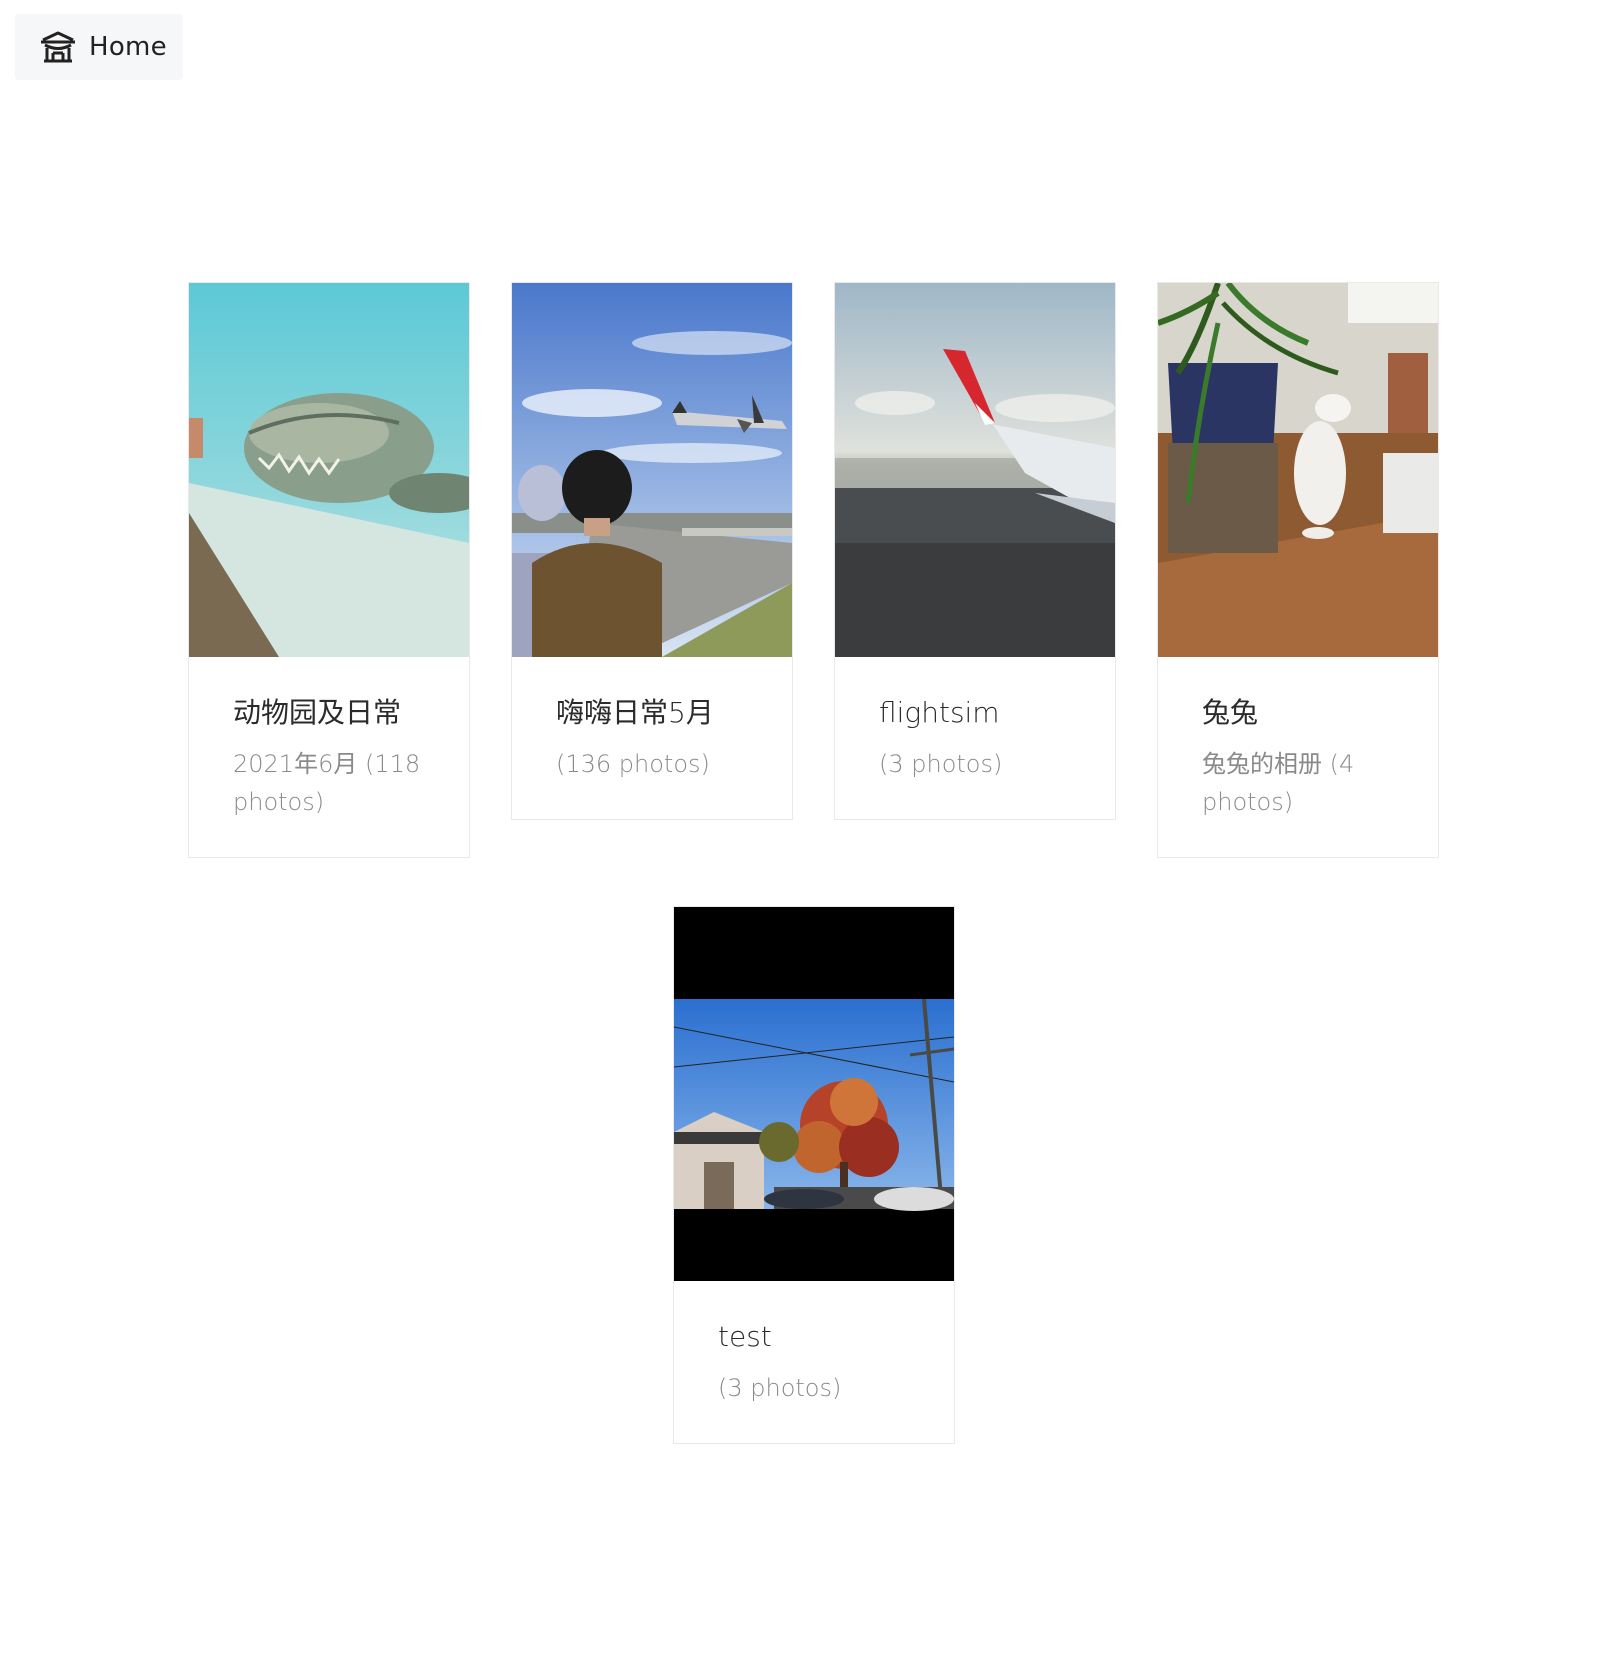  I want to click on album-title: flightsim, so click(939, 712).